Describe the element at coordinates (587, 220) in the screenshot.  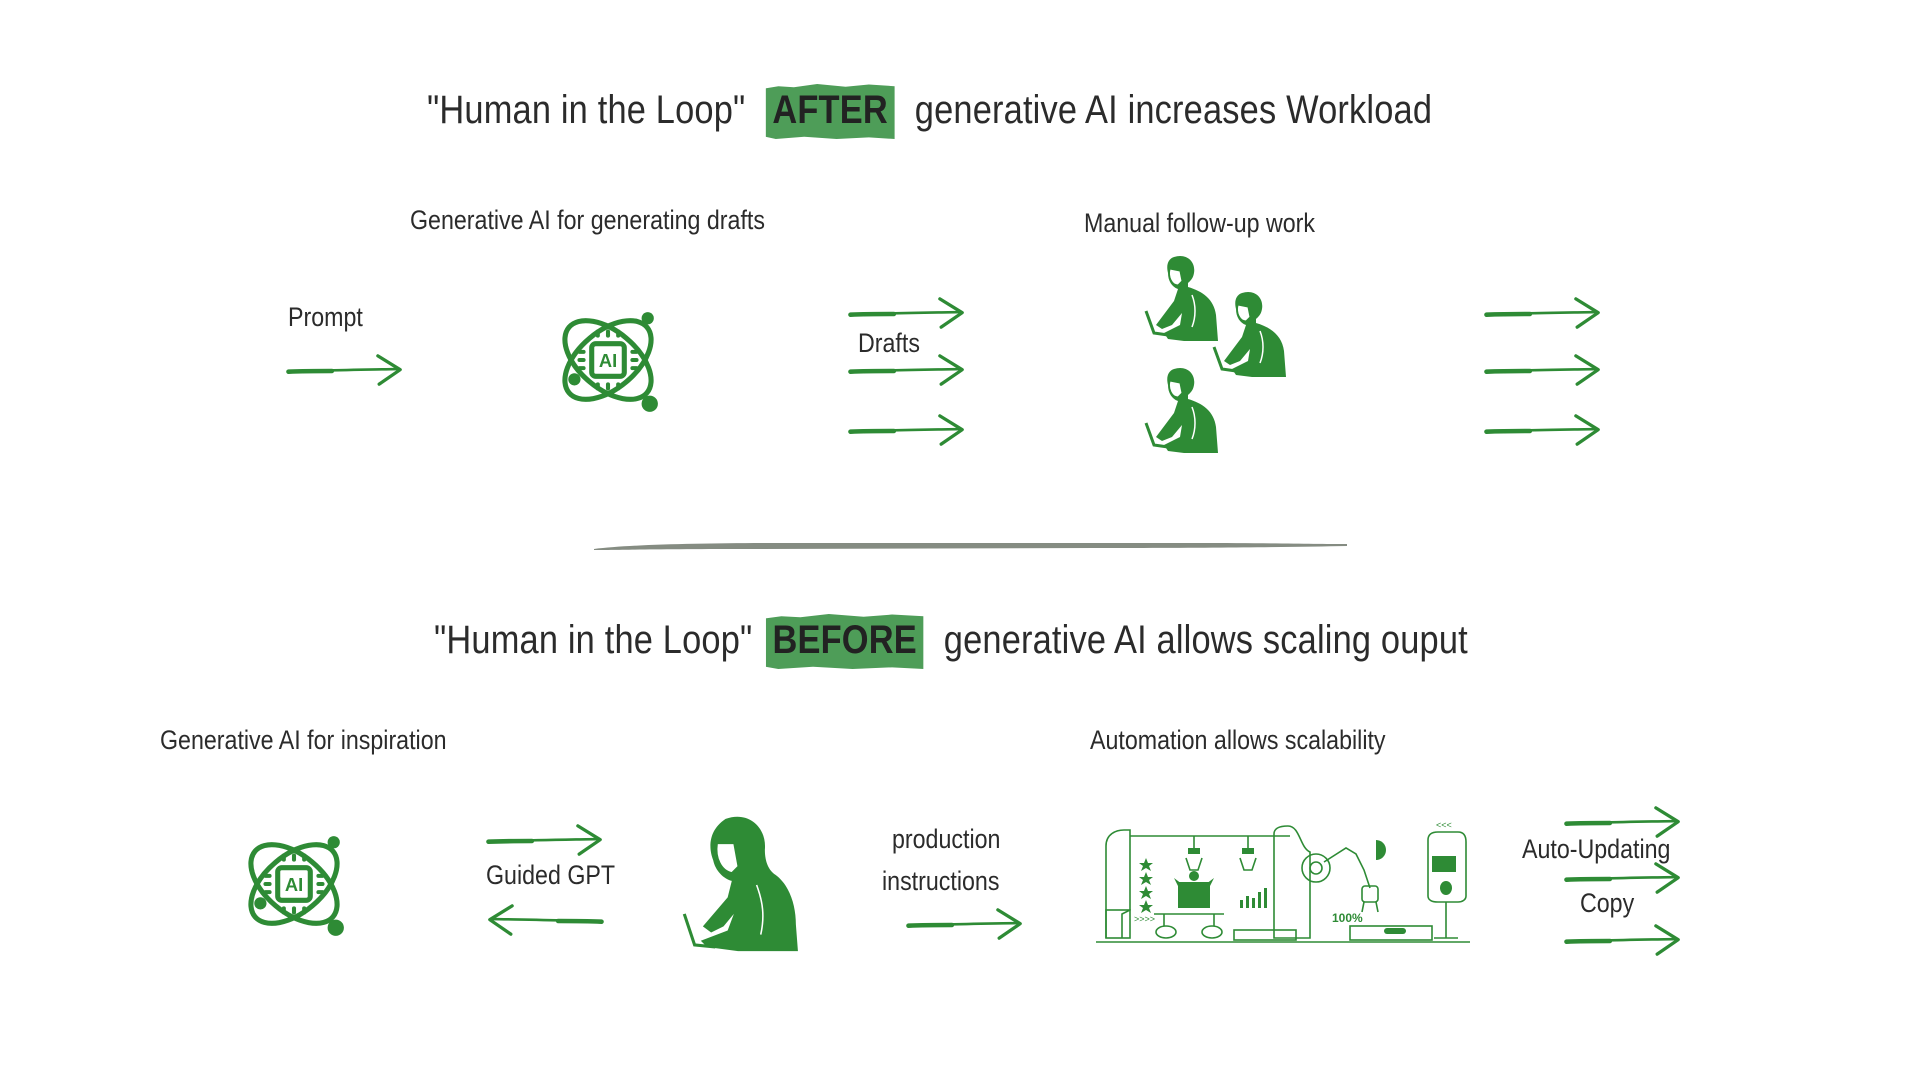
I see `label-generative-ai-drafts: Generative AI for generating drafts` at that location.